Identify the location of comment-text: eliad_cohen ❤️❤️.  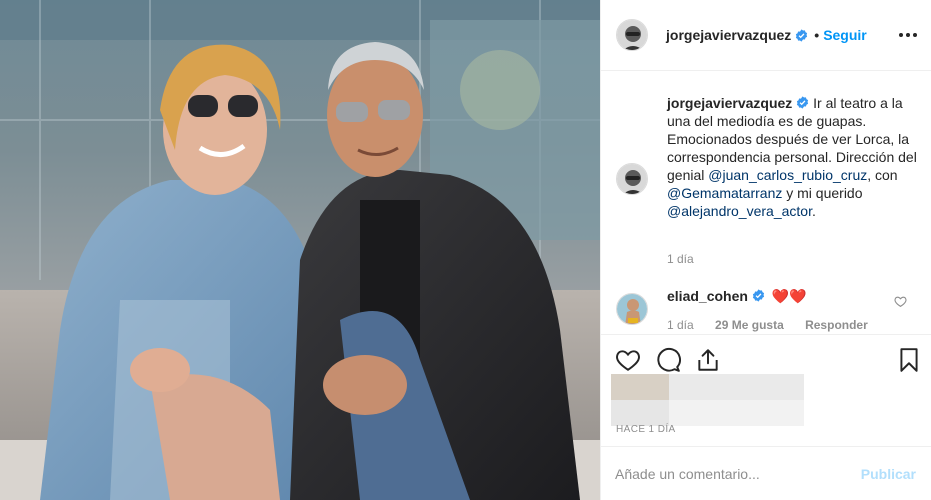
(737, 296).